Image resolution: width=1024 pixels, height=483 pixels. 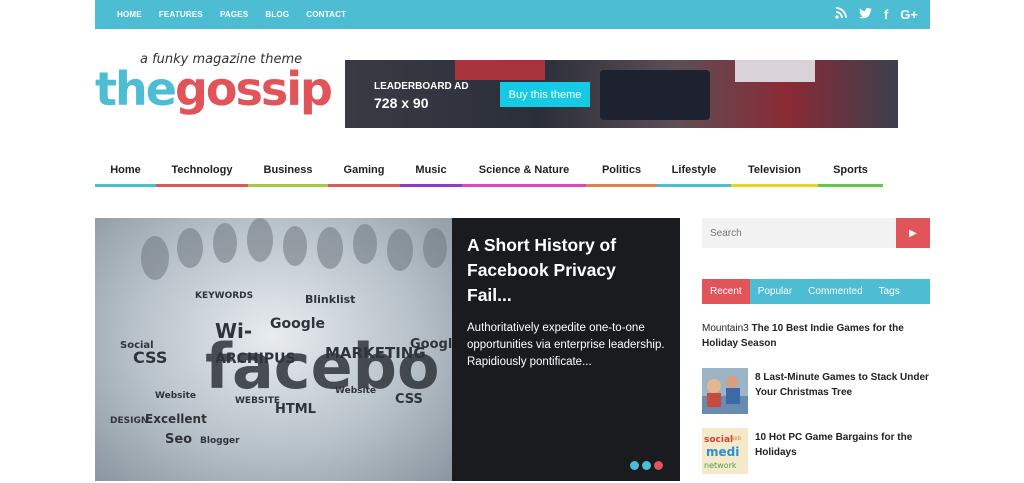 What do you see at coordinates (277, 14) in the screenshot?
I see `top-nav-blog: BLOG` at bounding box center [277, 14].